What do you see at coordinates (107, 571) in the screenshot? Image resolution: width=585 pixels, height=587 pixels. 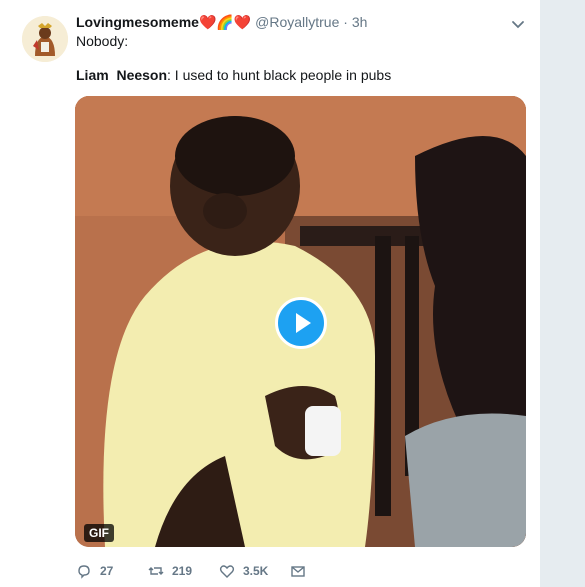 I see `reply-count: 27` at bounding box center [107, 571].